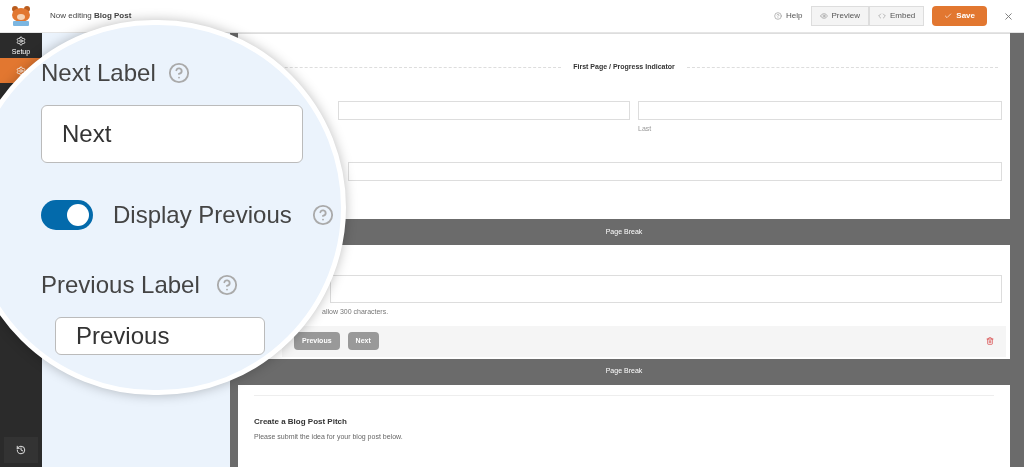 Image resolution: width=1024 pixels, height=467 pixels. I want to click on previous-label: Previous Label, so click(120, 285).